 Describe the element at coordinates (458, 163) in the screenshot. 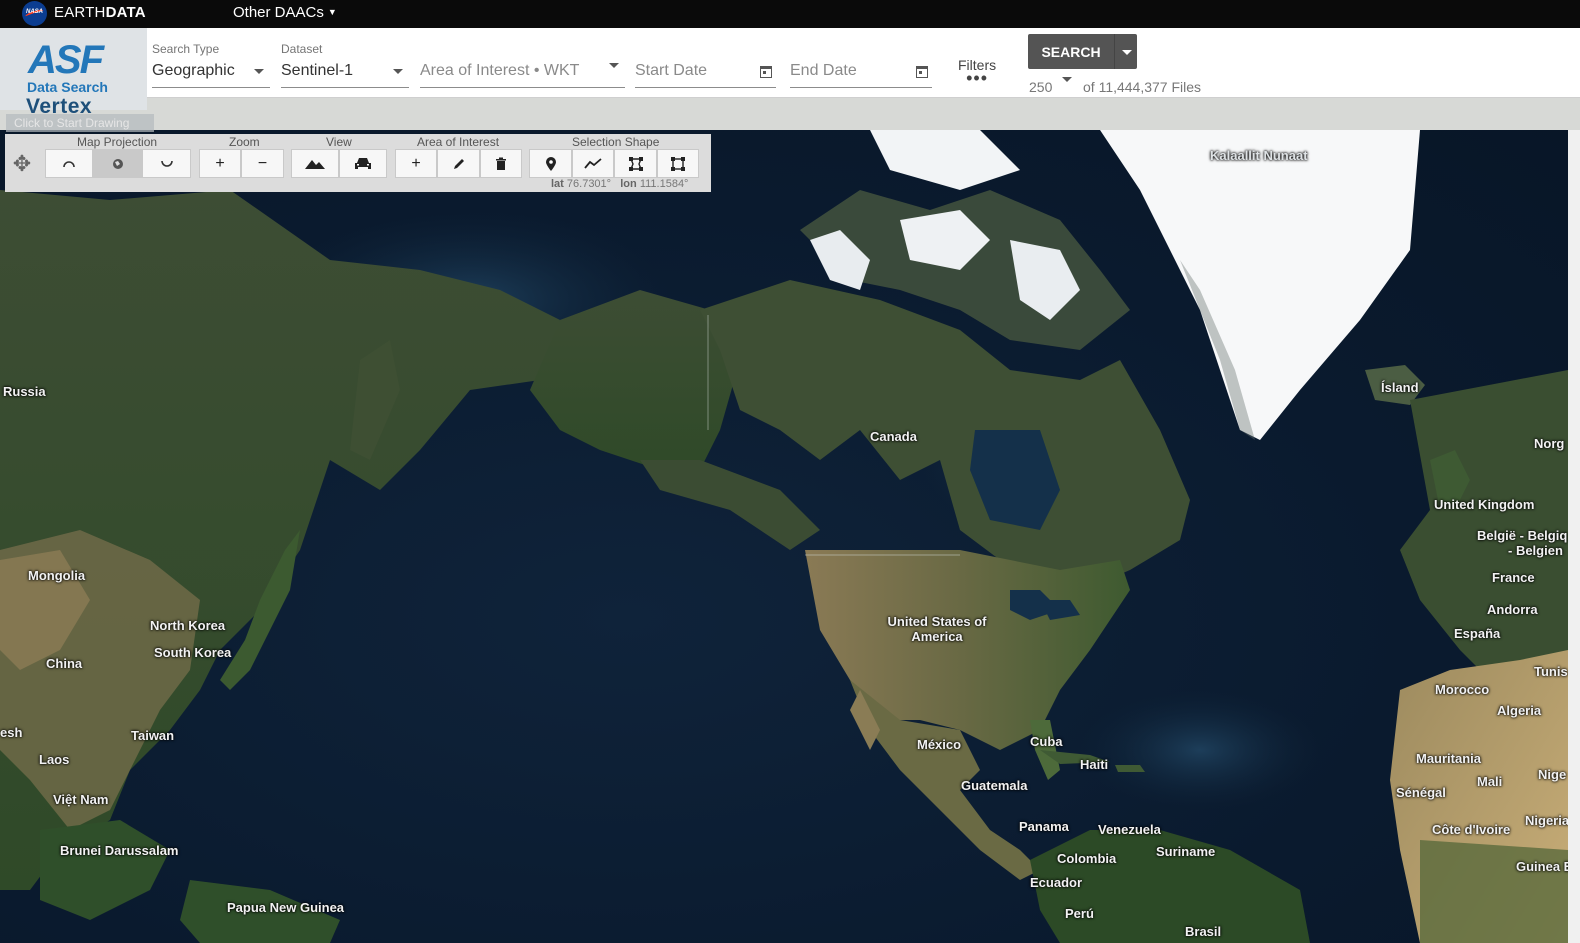

I see `aoi-draw-button` at that location.